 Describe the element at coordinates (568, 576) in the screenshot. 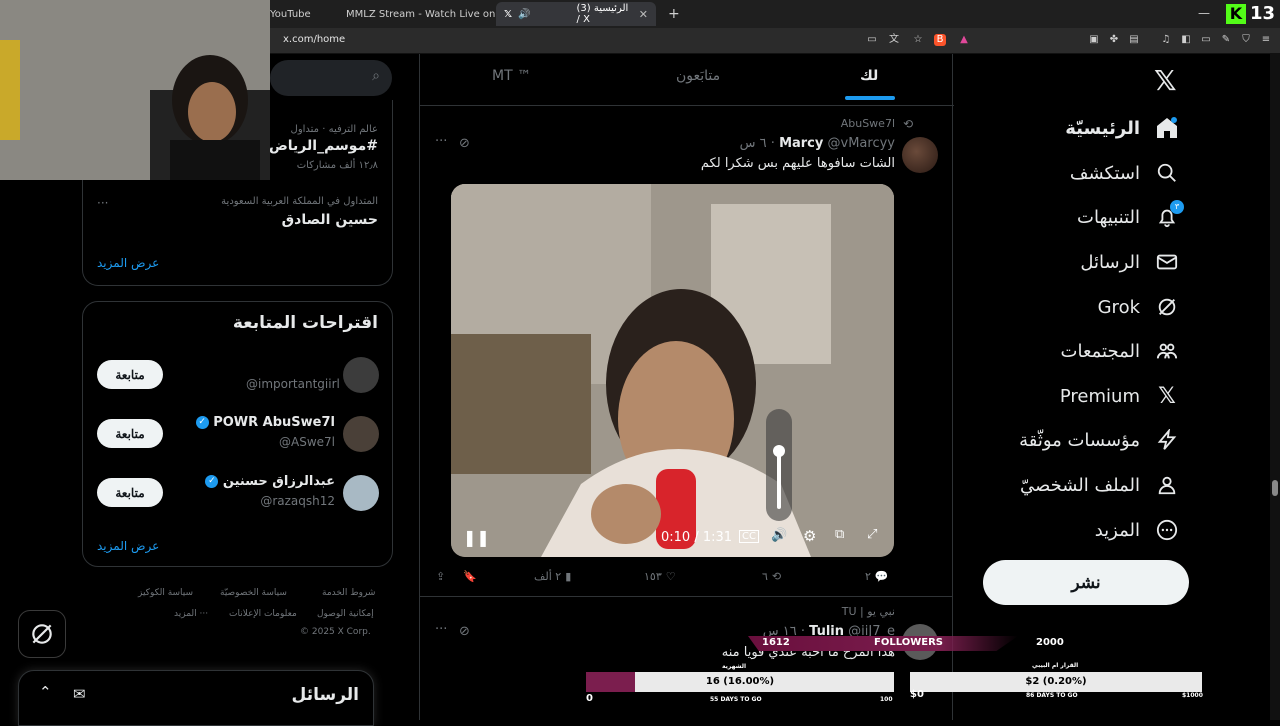

I see `chart-icon: ▮` at that location.